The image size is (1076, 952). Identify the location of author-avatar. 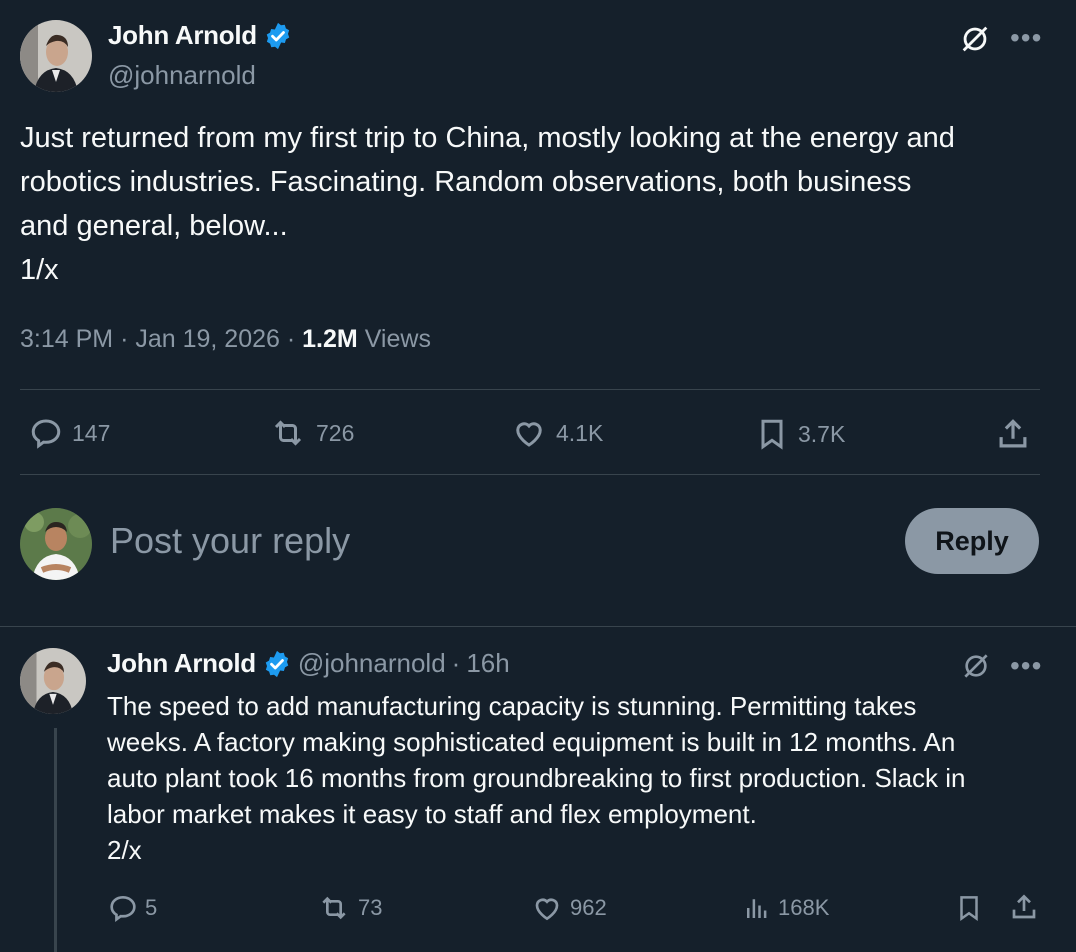
(56, 56).